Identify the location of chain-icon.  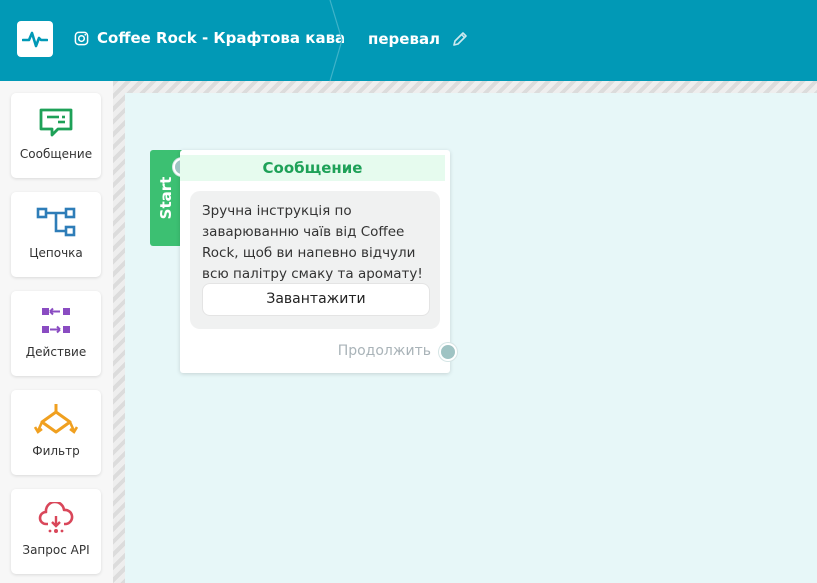
(56, 222).